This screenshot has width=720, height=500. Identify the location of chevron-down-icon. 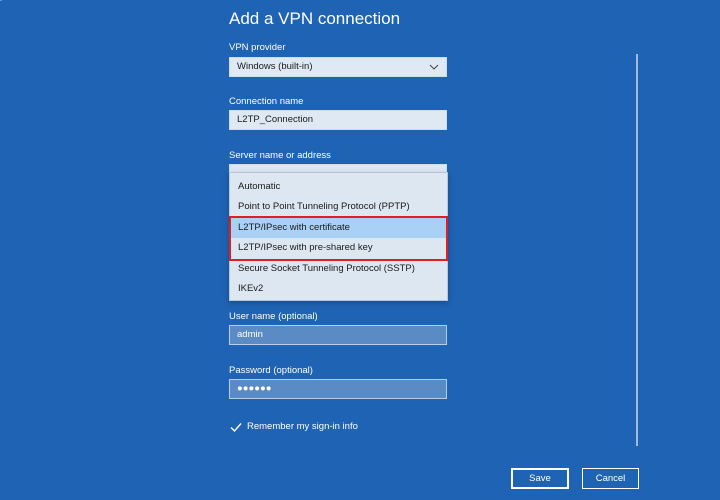
(434, 67).